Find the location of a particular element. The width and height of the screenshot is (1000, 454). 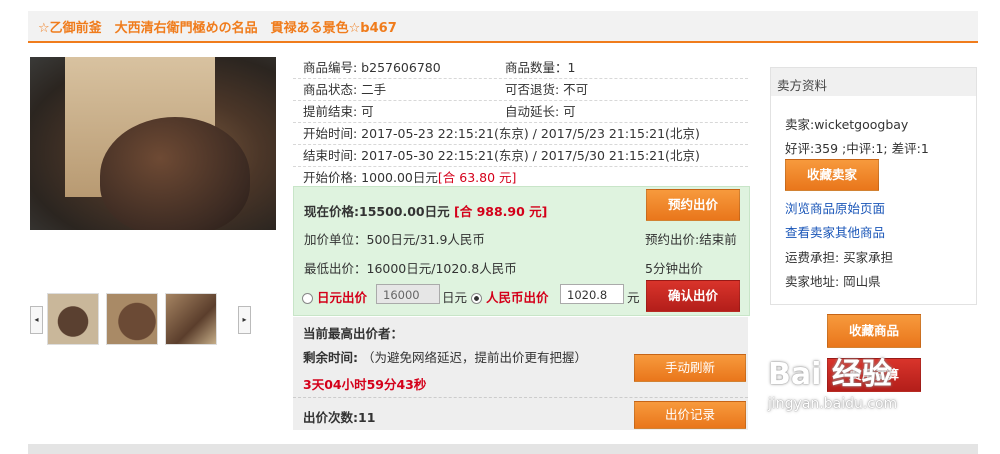

minimum-bid: 最低出价：16000日元/1020.8人民币 is located at coordinates (410, 268).